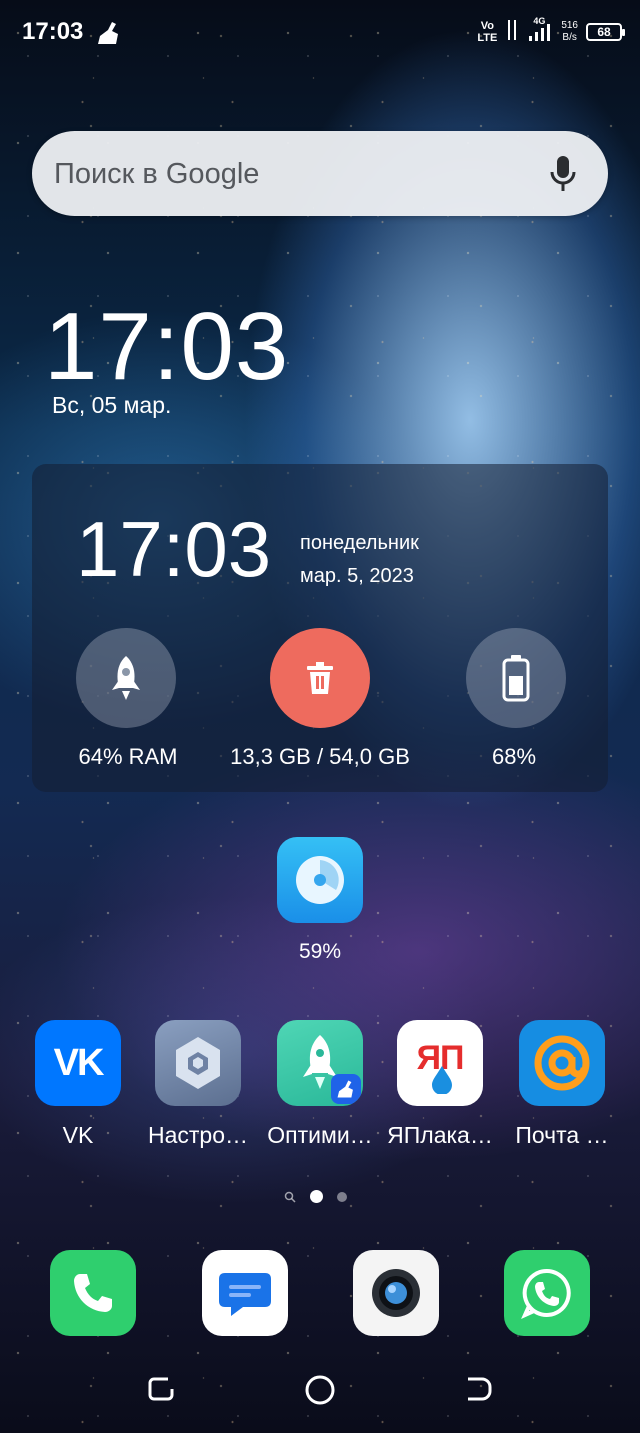 The height and width of the screenshot is (1433, 640). Describe the element at coordinates (93, 1293) in the screenshot. I see `phone-icon` at that location.